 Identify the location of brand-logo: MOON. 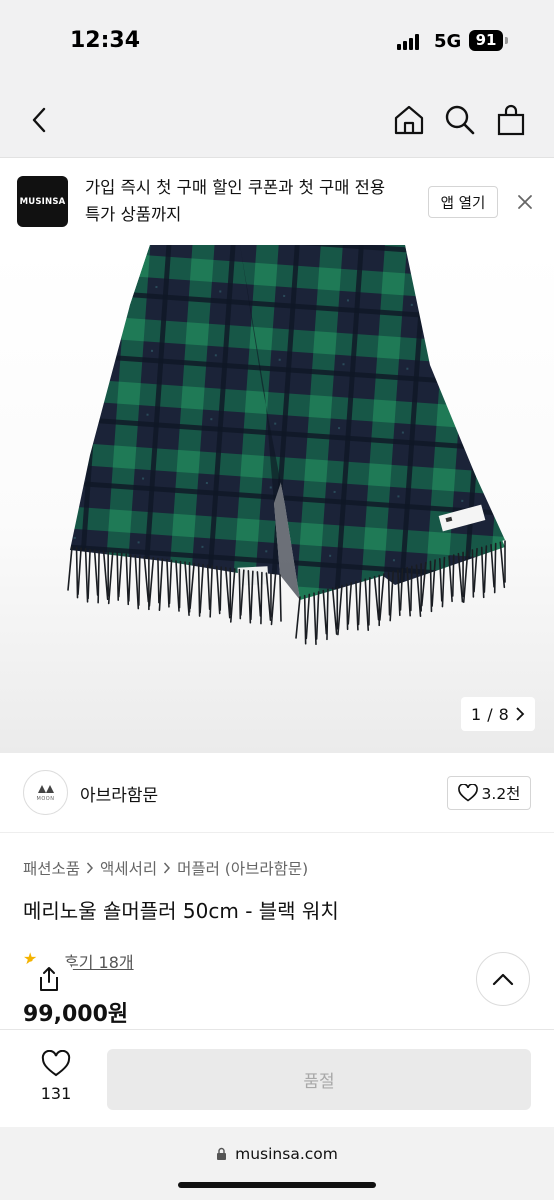
(45, 792).